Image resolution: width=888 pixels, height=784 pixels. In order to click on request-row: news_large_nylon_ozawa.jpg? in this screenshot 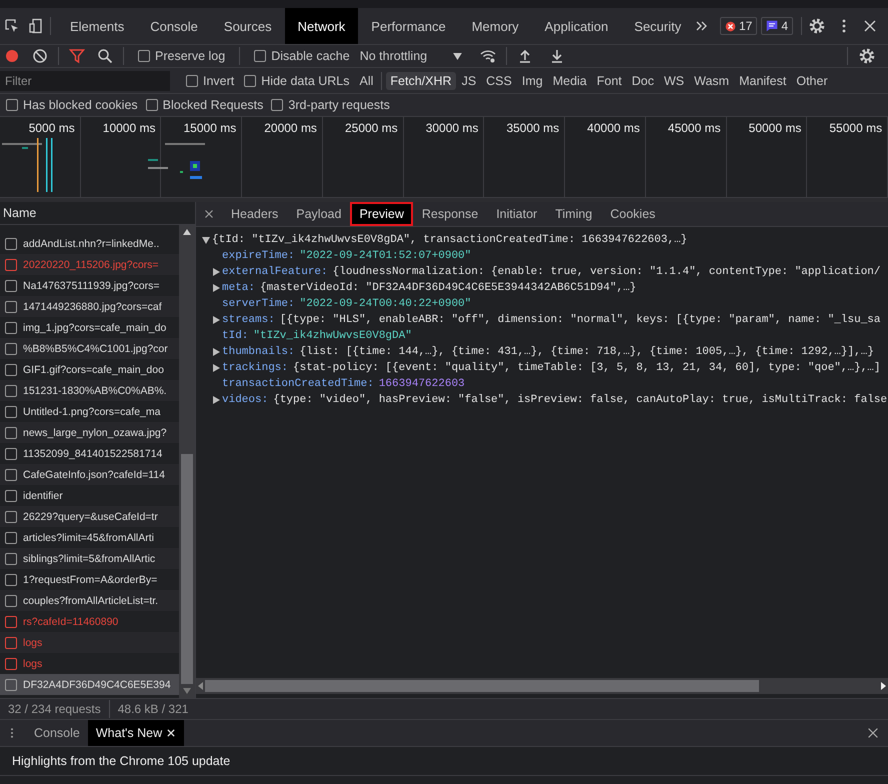, I will do `click(89, 432)`.